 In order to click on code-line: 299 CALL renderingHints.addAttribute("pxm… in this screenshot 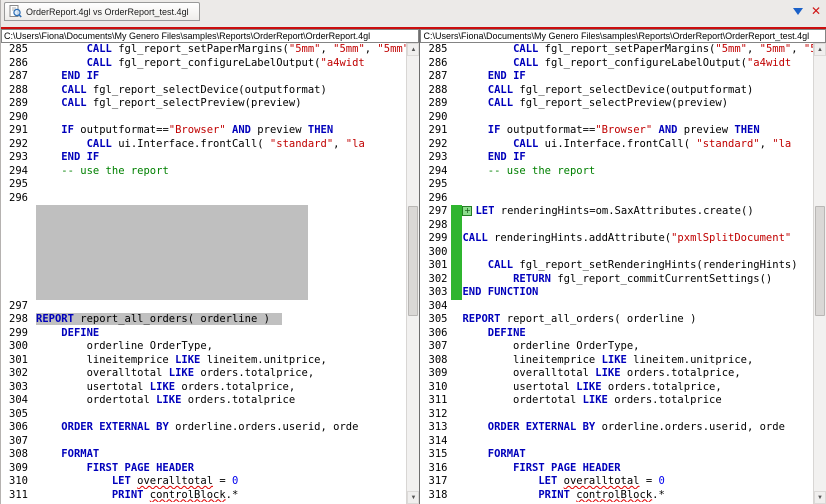, I will do `click(616, 239)`.